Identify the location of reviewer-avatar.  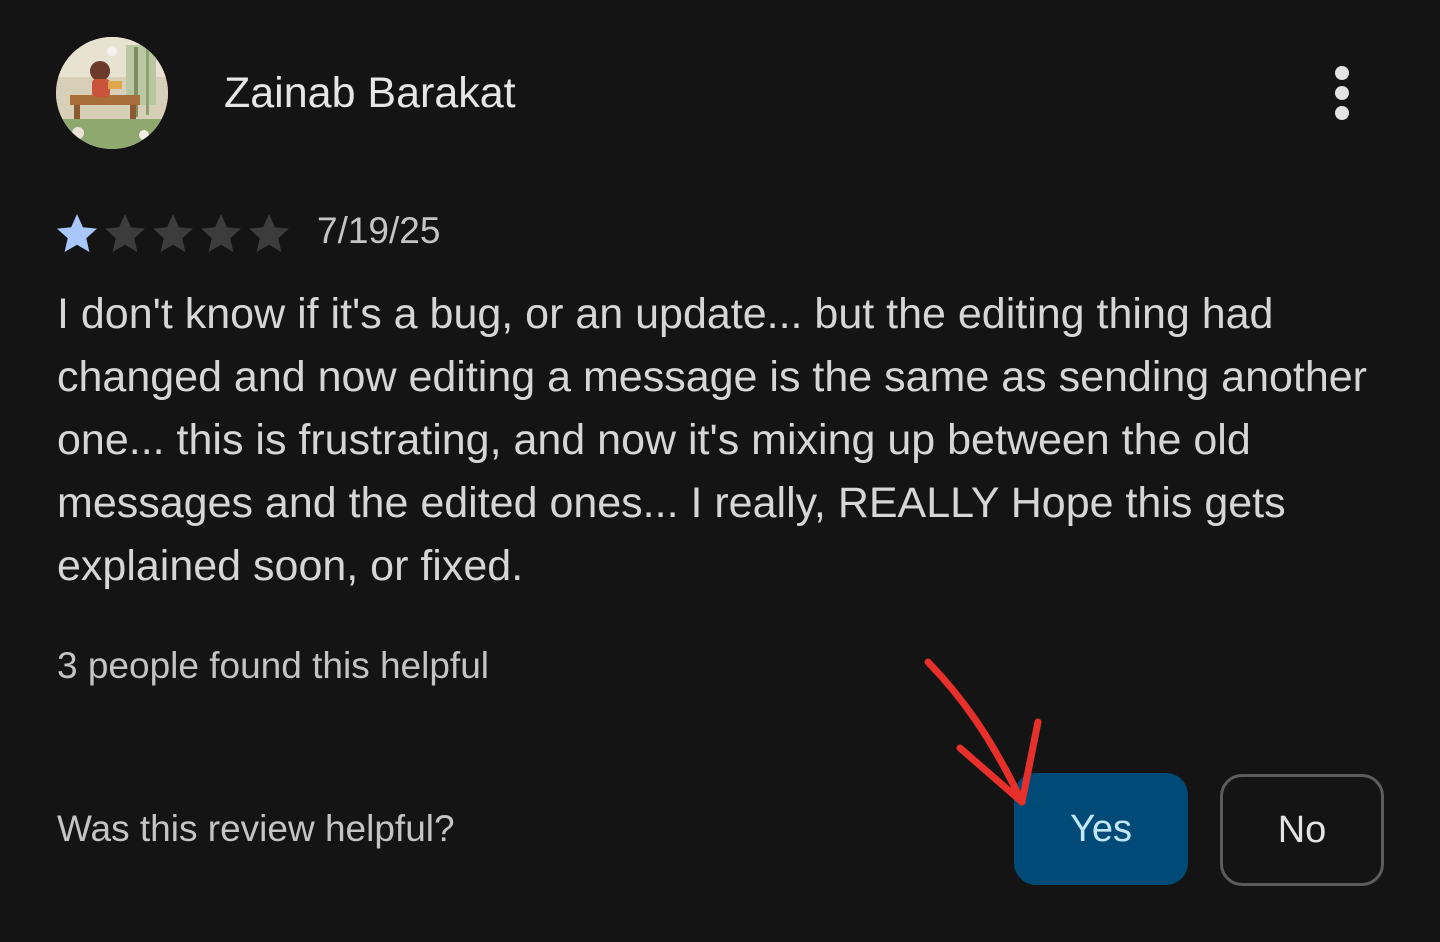
(112, 93).